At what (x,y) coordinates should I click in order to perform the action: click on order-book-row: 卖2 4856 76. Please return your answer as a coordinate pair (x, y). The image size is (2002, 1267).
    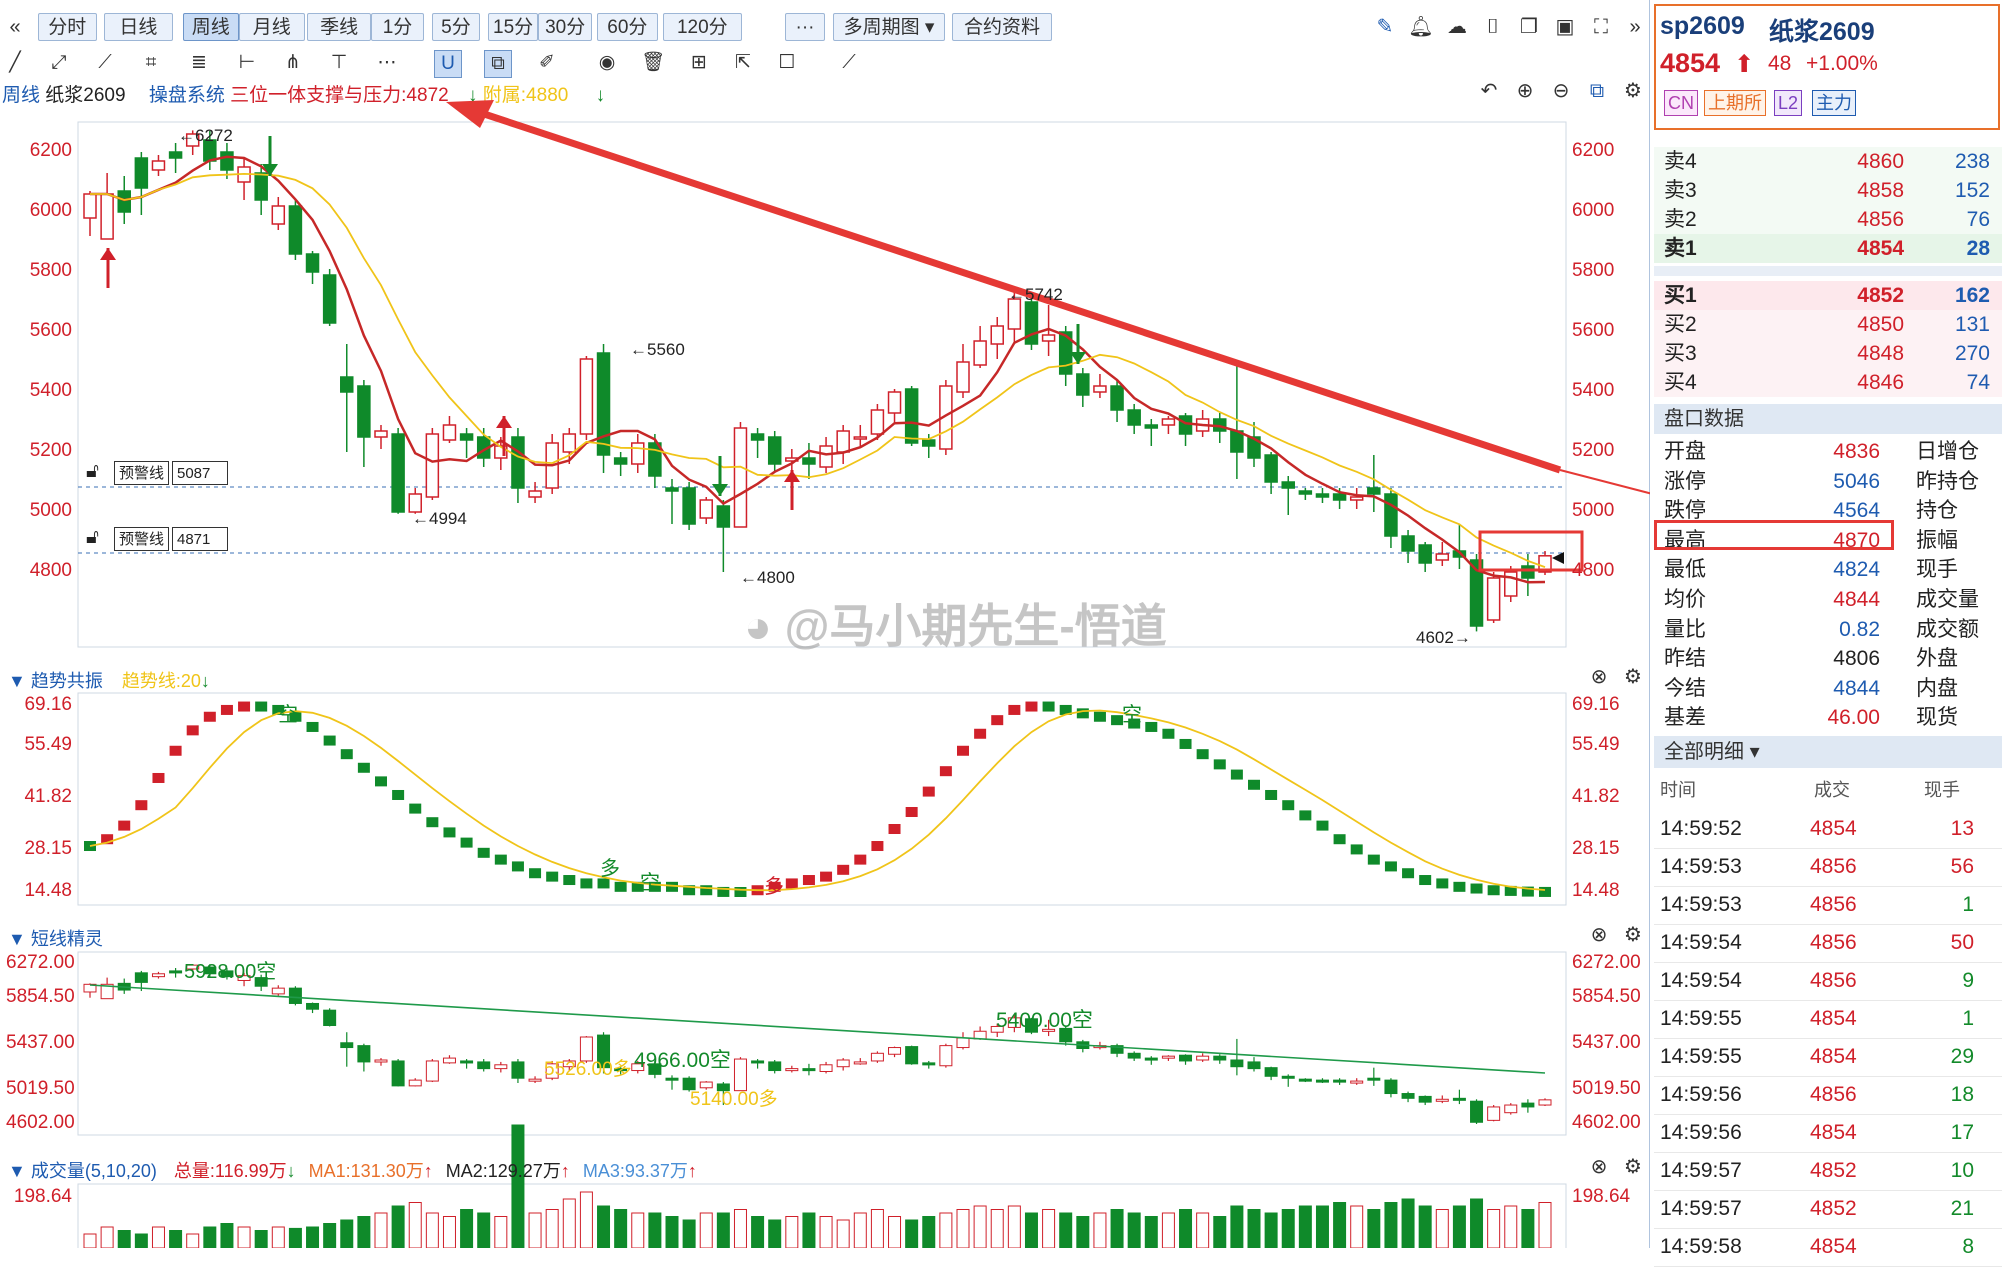
    Looking at the image, I should click on (1828, 219).